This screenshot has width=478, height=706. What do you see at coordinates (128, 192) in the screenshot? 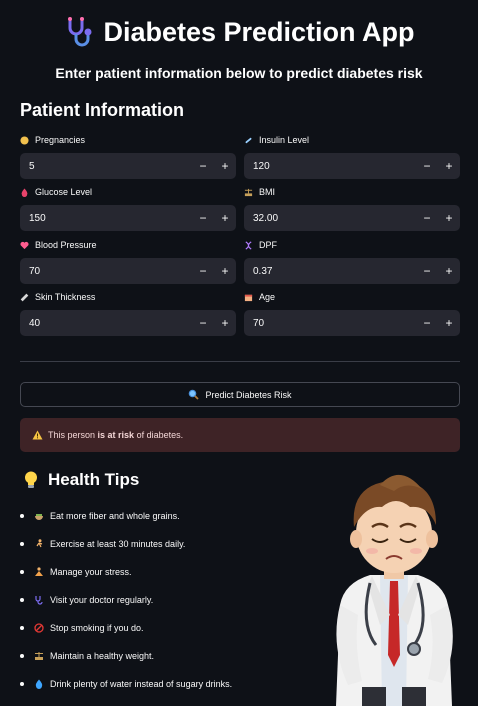
I see `field-label-glucose-level: Glucose Level` at bounding box center [128, 192].